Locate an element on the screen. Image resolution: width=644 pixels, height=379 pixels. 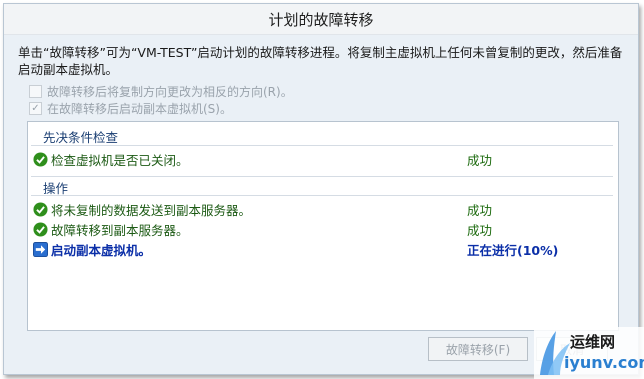
failover-button: 故障转移(F) is located at coordinates (478, 349).